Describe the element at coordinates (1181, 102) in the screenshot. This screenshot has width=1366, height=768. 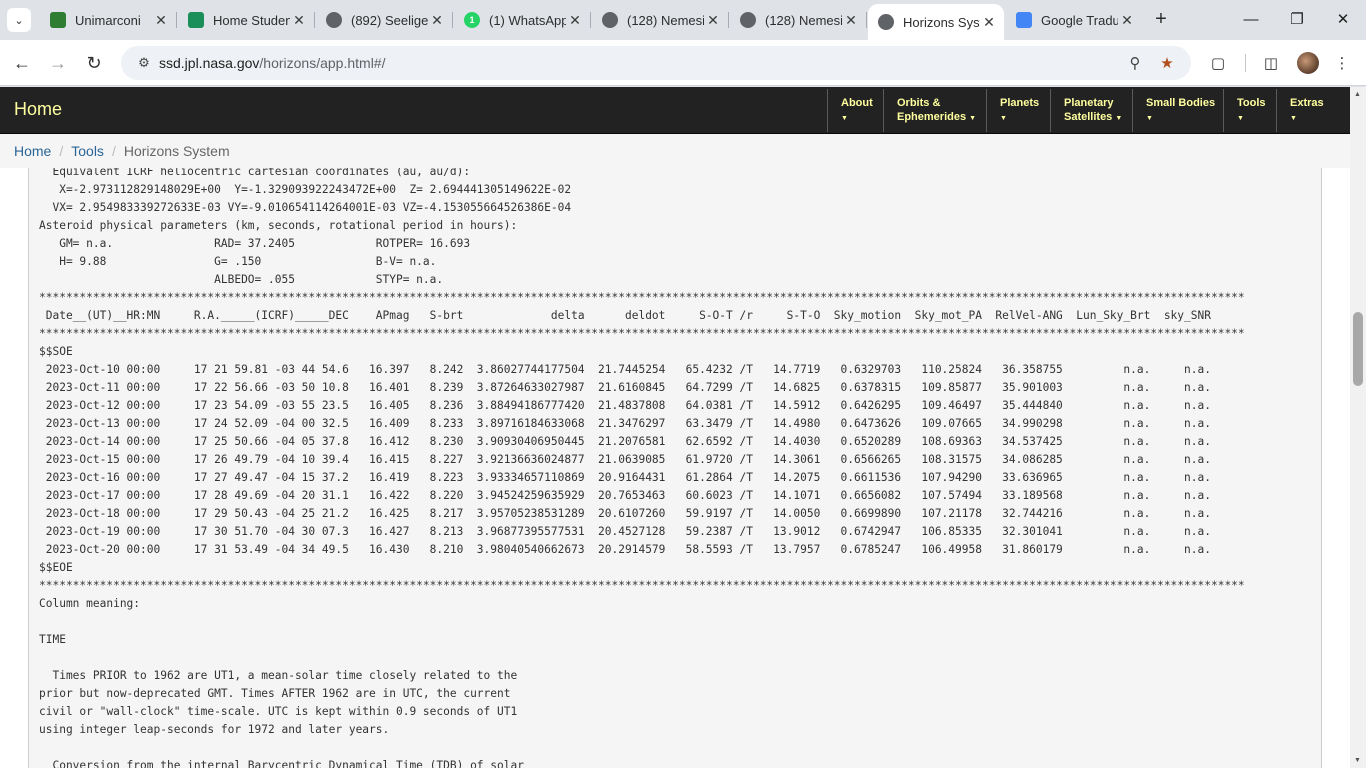
I see `nav-small-bodies-label: Small Bodies` at that location.